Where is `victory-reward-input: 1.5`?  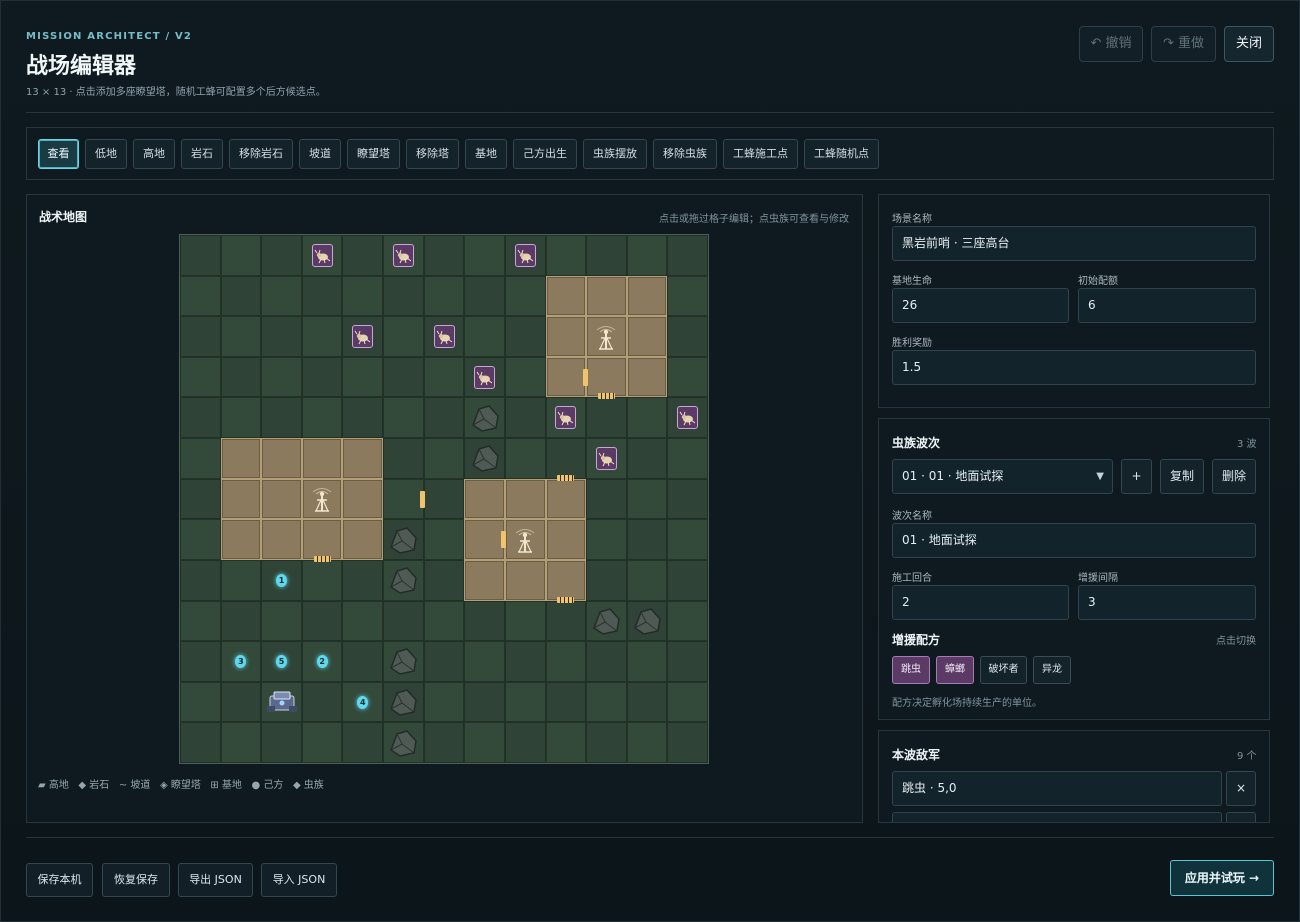
victory-reward-input: 1.5 is located at coordinates (1074, 367).